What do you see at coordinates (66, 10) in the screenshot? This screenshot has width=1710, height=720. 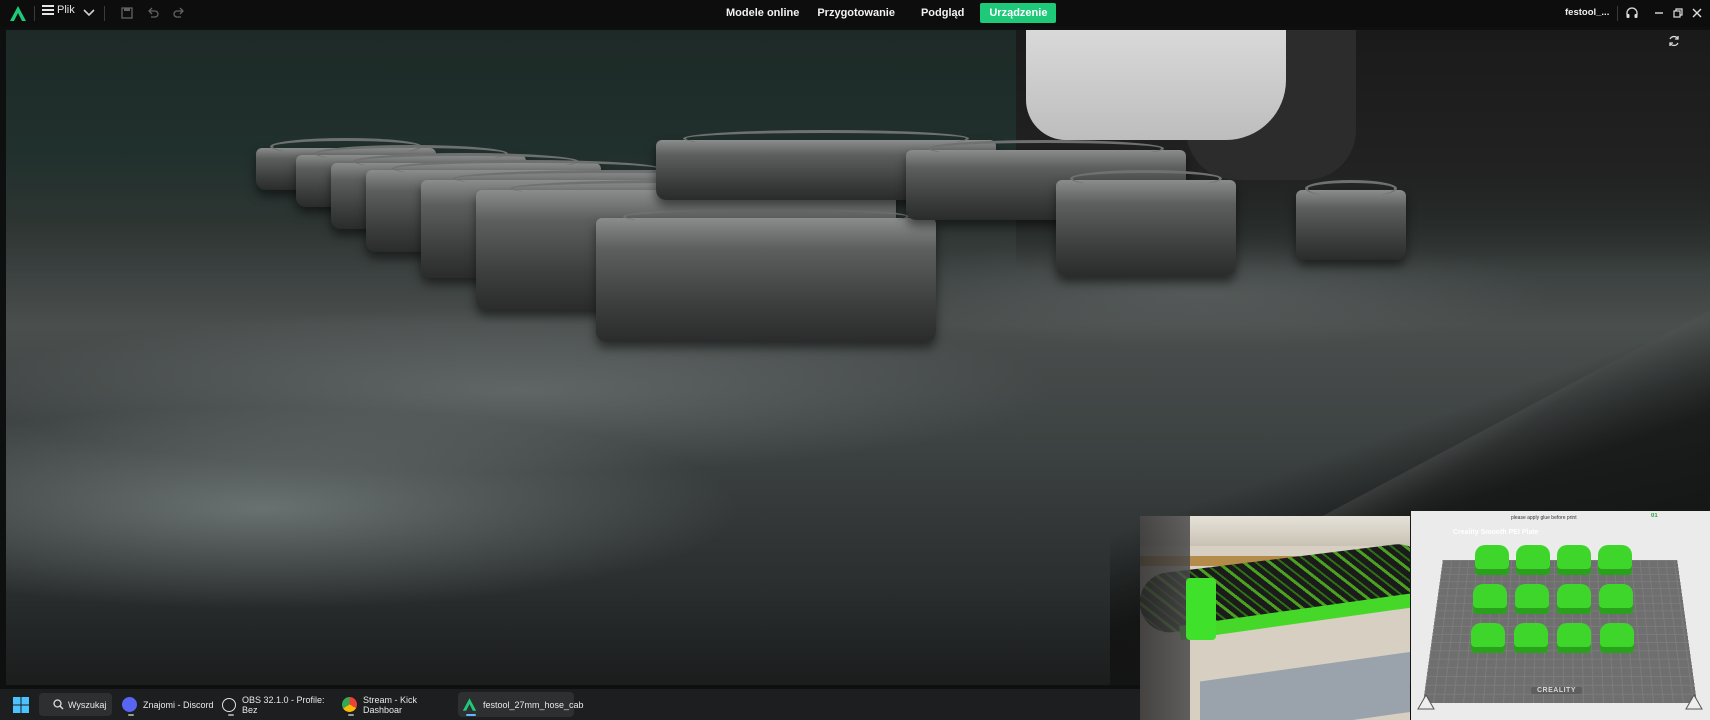 I see `file-menu-label: Plik` at bounding box center [66, 10].